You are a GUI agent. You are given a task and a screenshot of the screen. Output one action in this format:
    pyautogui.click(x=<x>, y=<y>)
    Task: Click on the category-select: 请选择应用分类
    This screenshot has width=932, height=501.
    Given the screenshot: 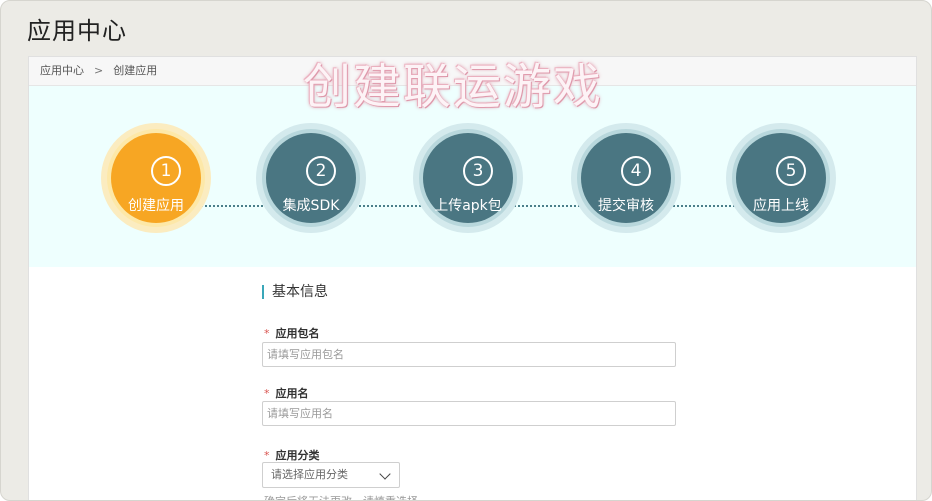 What is the action you would take?
    pyautogui.click(x=331, y=475)
    